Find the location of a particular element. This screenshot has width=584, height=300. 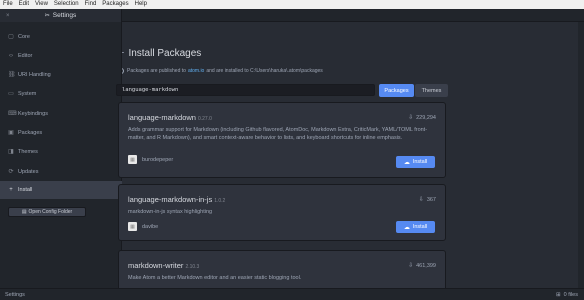

sidebar-item-label: Install is located at coordinates (25, 190).